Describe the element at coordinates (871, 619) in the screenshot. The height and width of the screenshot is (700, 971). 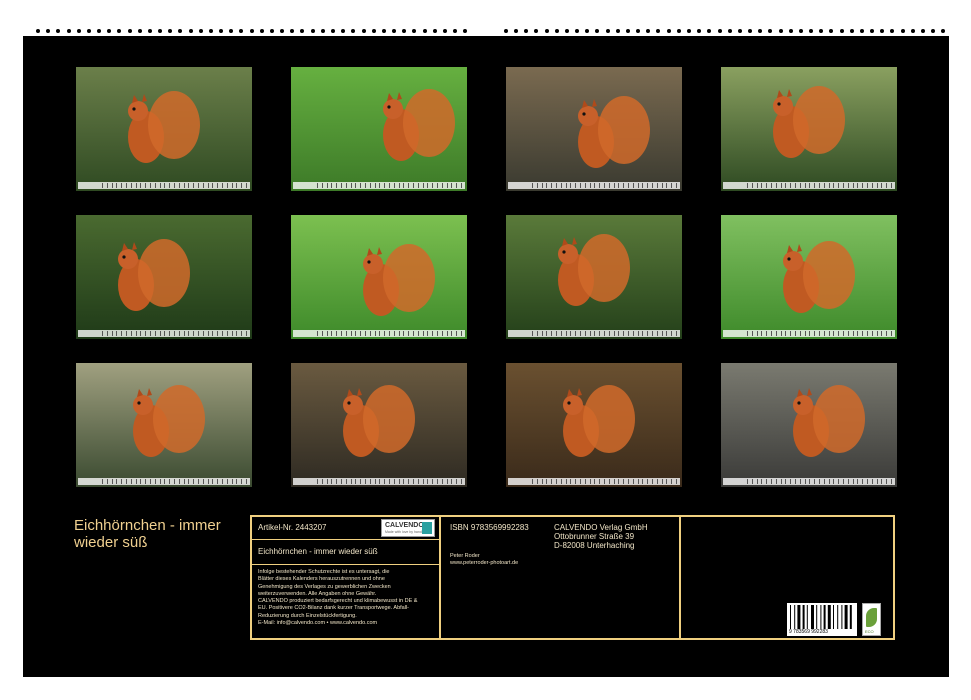
I see `eco-badge-icon: ECO` at that location.